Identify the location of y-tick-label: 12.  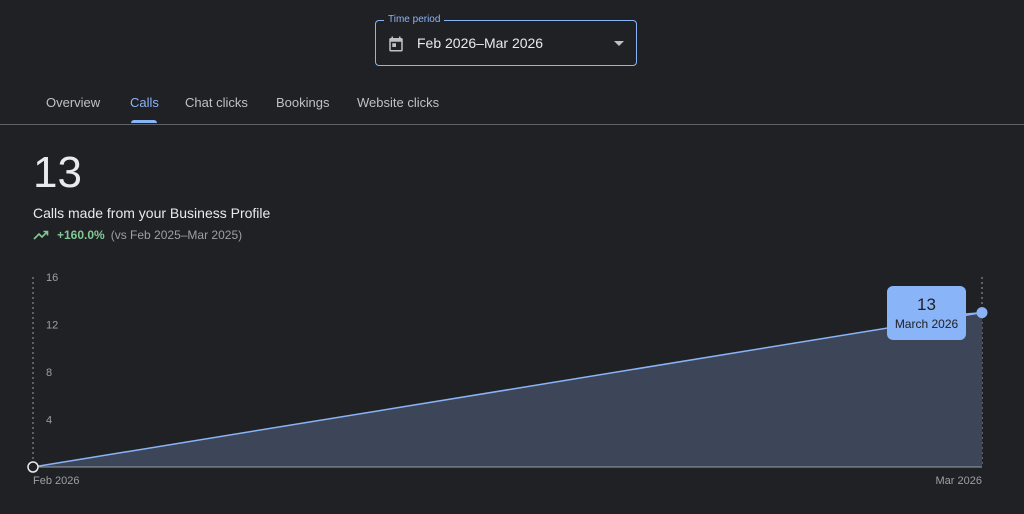
(52, 326).